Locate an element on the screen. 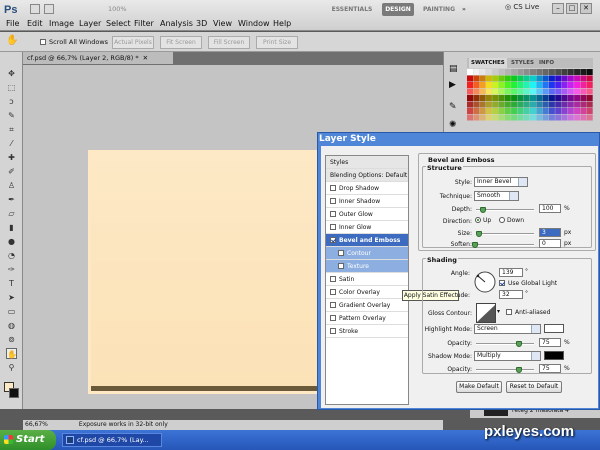  contour-checkbox is located at coordinates (341, 253).